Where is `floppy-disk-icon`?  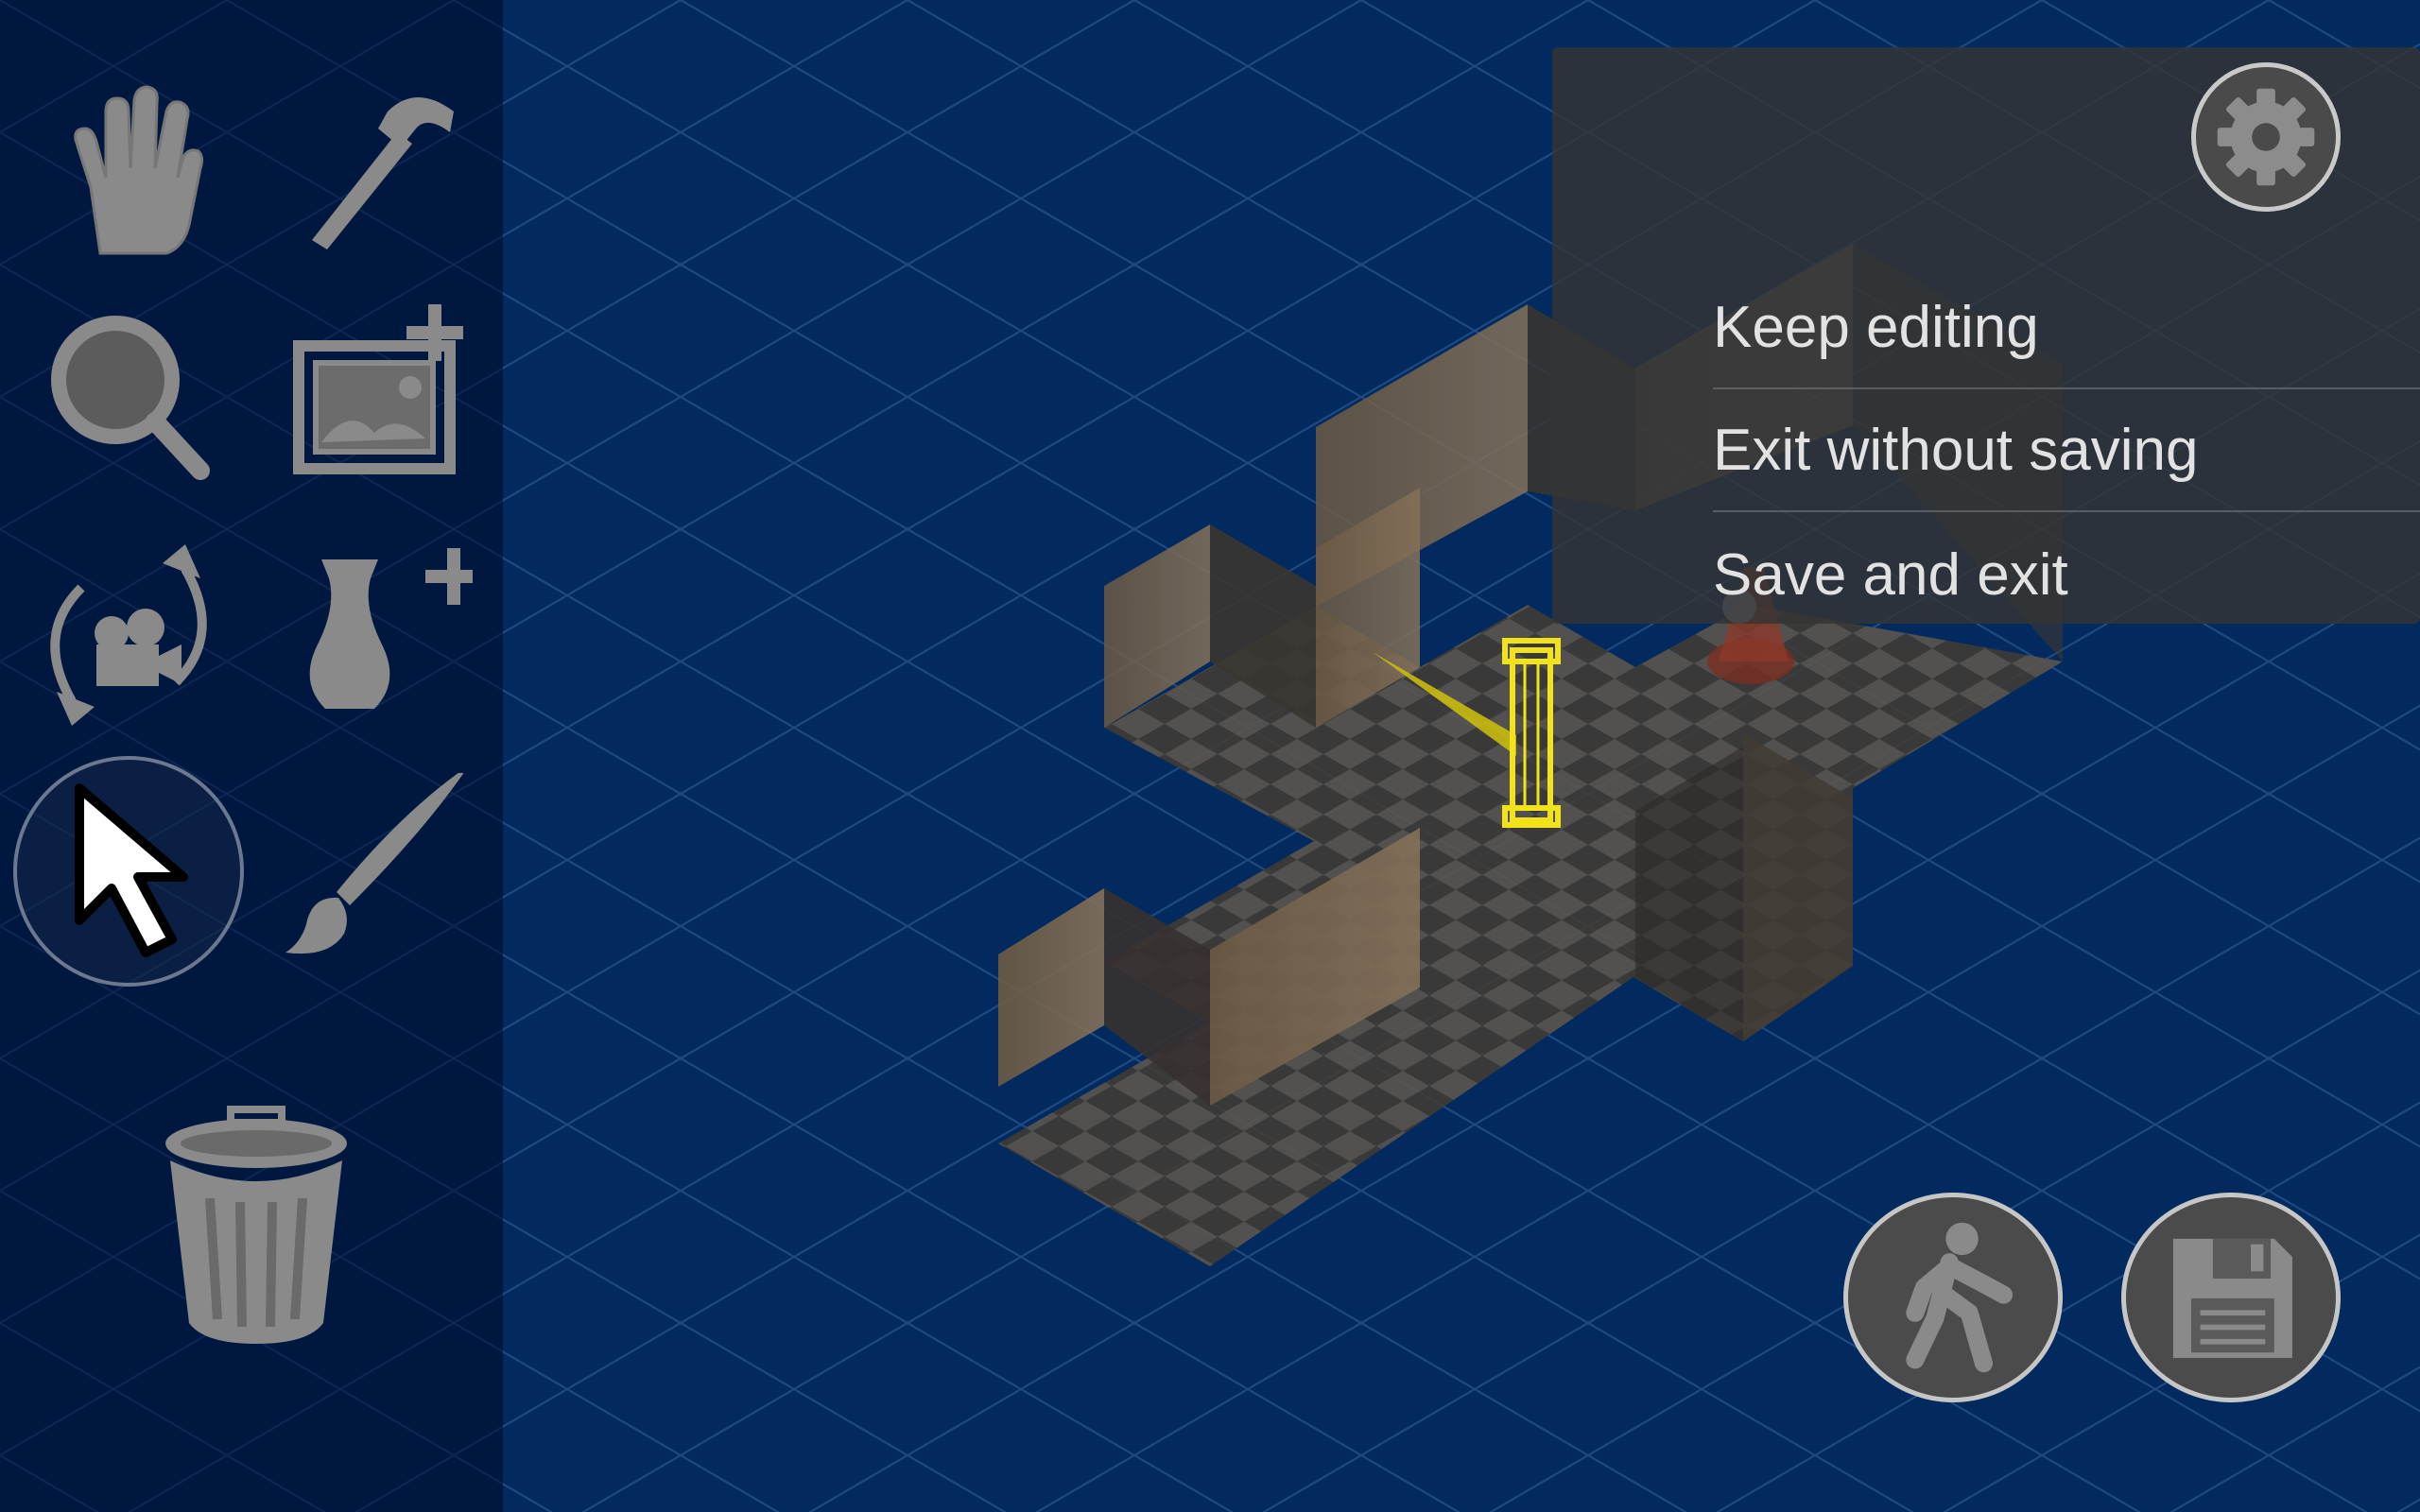
floppy-disk-icon is located at coordinates (2232, 1298).